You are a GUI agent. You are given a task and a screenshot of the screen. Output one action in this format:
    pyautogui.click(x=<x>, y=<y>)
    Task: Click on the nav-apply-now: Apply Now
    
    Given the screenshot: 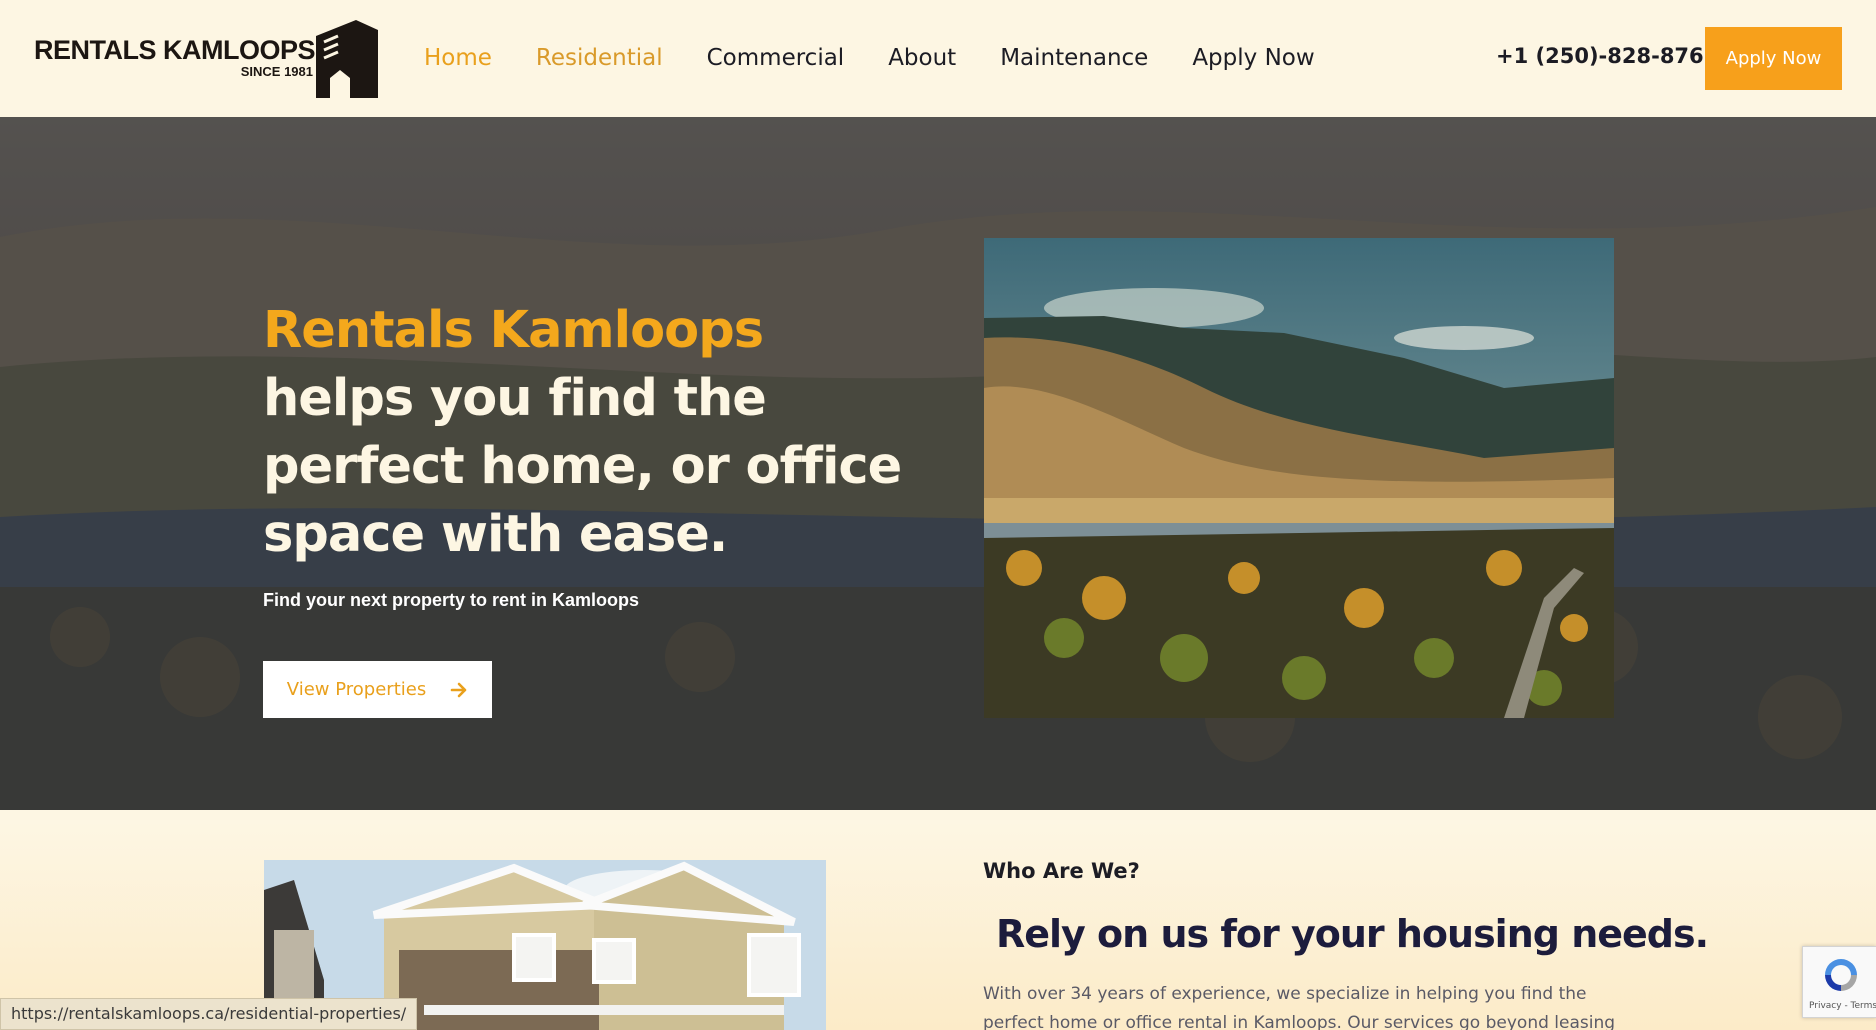 What is the action you would take?
    pyautogui.click(x=1253, y=58)
    